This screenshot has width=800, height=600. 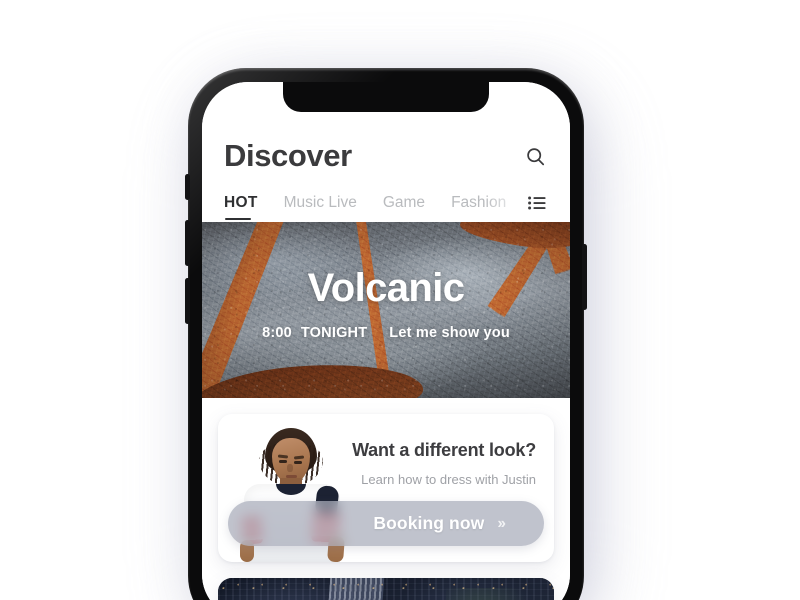 I want to click on booking-now-label: Booking now, so click(x=429, y=523).